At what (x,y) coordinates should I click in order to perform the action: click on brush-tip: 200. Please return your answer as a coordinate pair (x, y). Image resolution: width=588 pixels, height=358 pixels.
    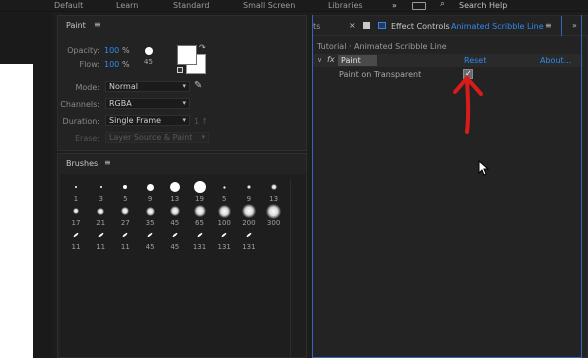
    Looking at the image, I should click on (249, 216).